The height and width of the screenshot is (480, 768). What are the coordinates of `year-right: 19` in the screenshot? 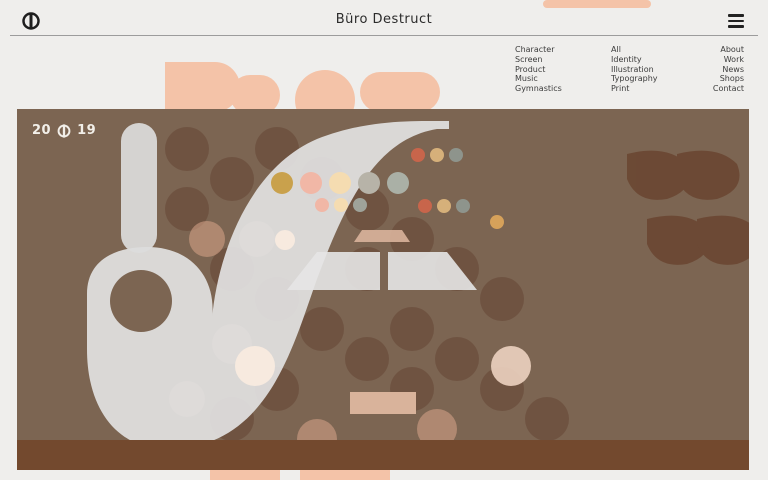 It's located at (87, 130).